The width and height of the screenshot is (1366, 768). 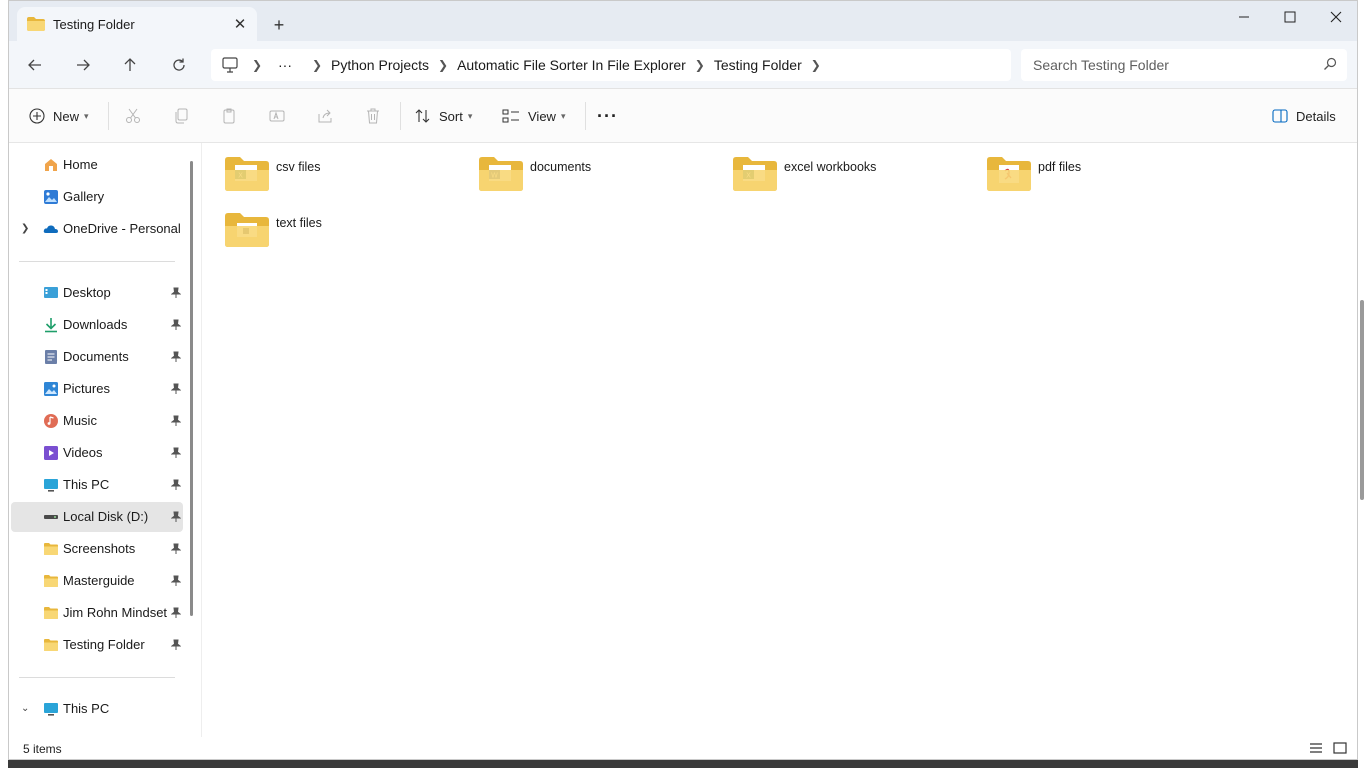 I want to click on arrow-up-icon, so click(x=130, y=64).